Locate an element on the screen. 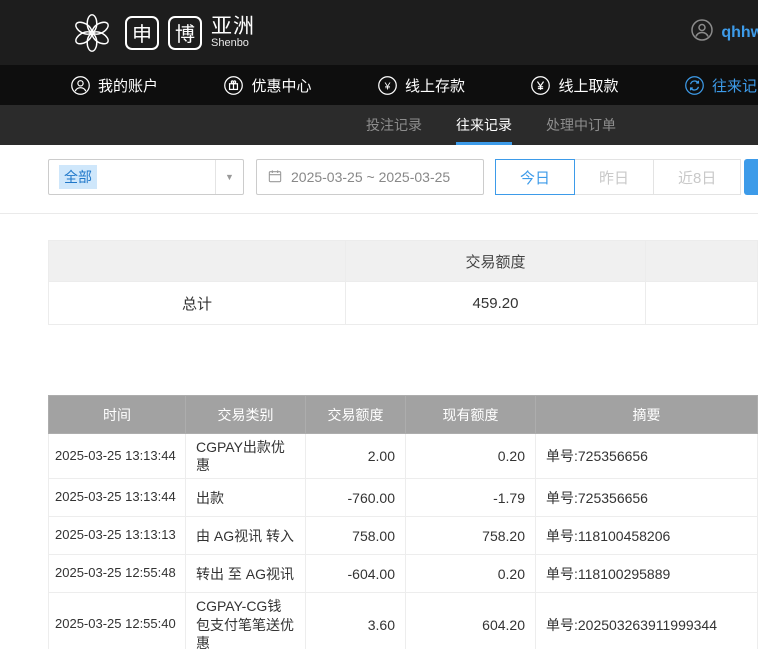 This screenshot has height=649, width=758. header-summary: 摘要 is located at coordinates (646, 414).